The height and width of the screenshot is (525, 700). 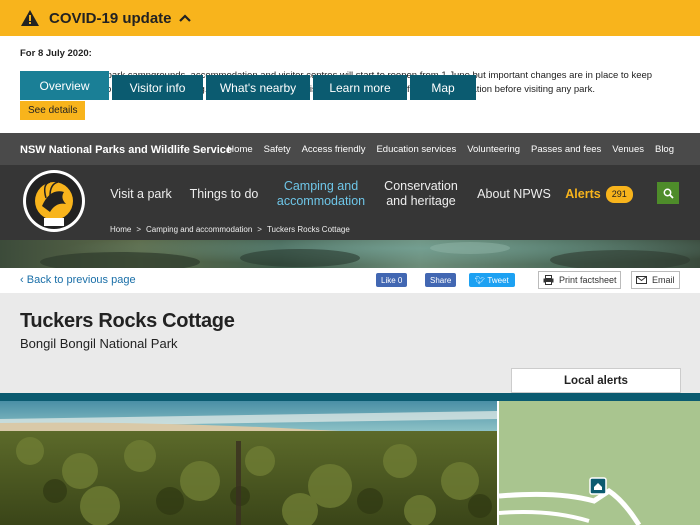 I want to click on envelope-icon, so click(x=641, y=280).